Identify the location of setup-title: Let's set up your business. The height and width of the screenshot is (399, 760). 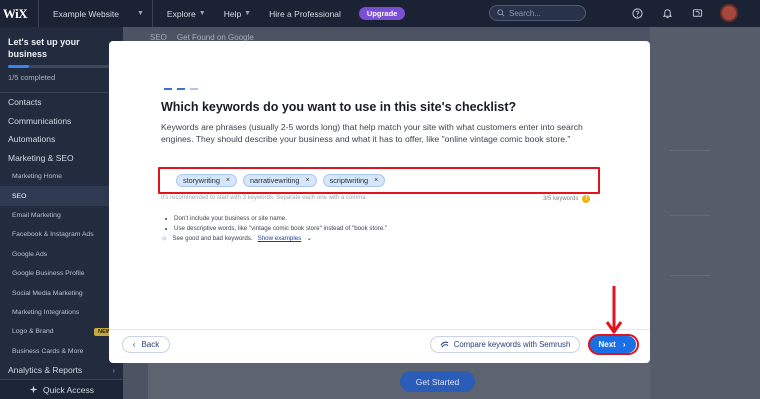
(44, 48).